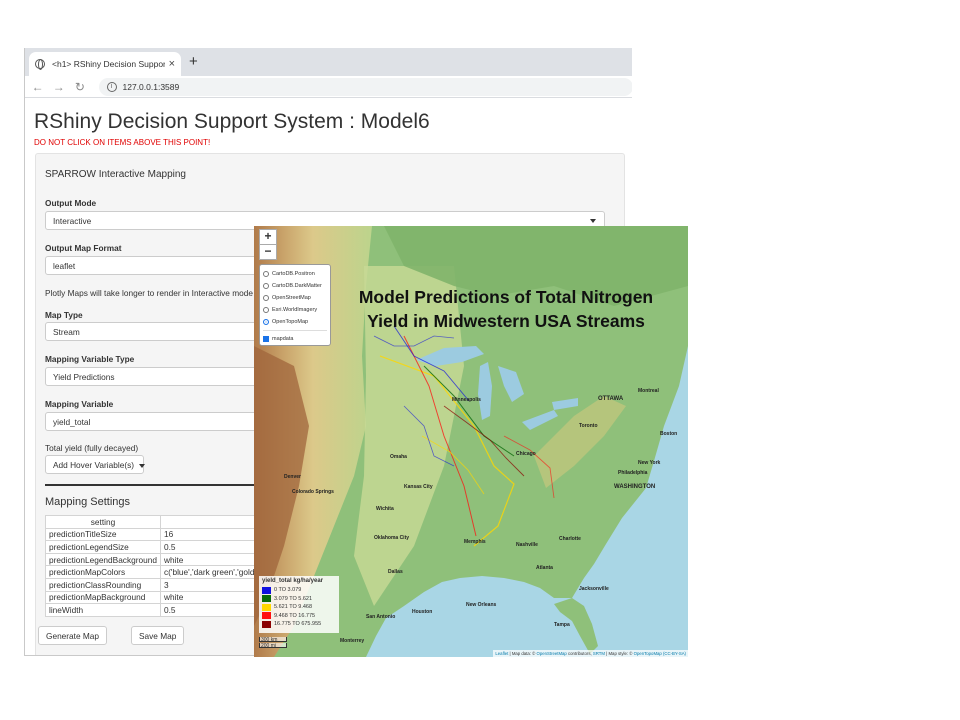 This screenshot has height=720, width=960. I want to click on setting-cell: predictionLegendBackground, so click(103, 559).